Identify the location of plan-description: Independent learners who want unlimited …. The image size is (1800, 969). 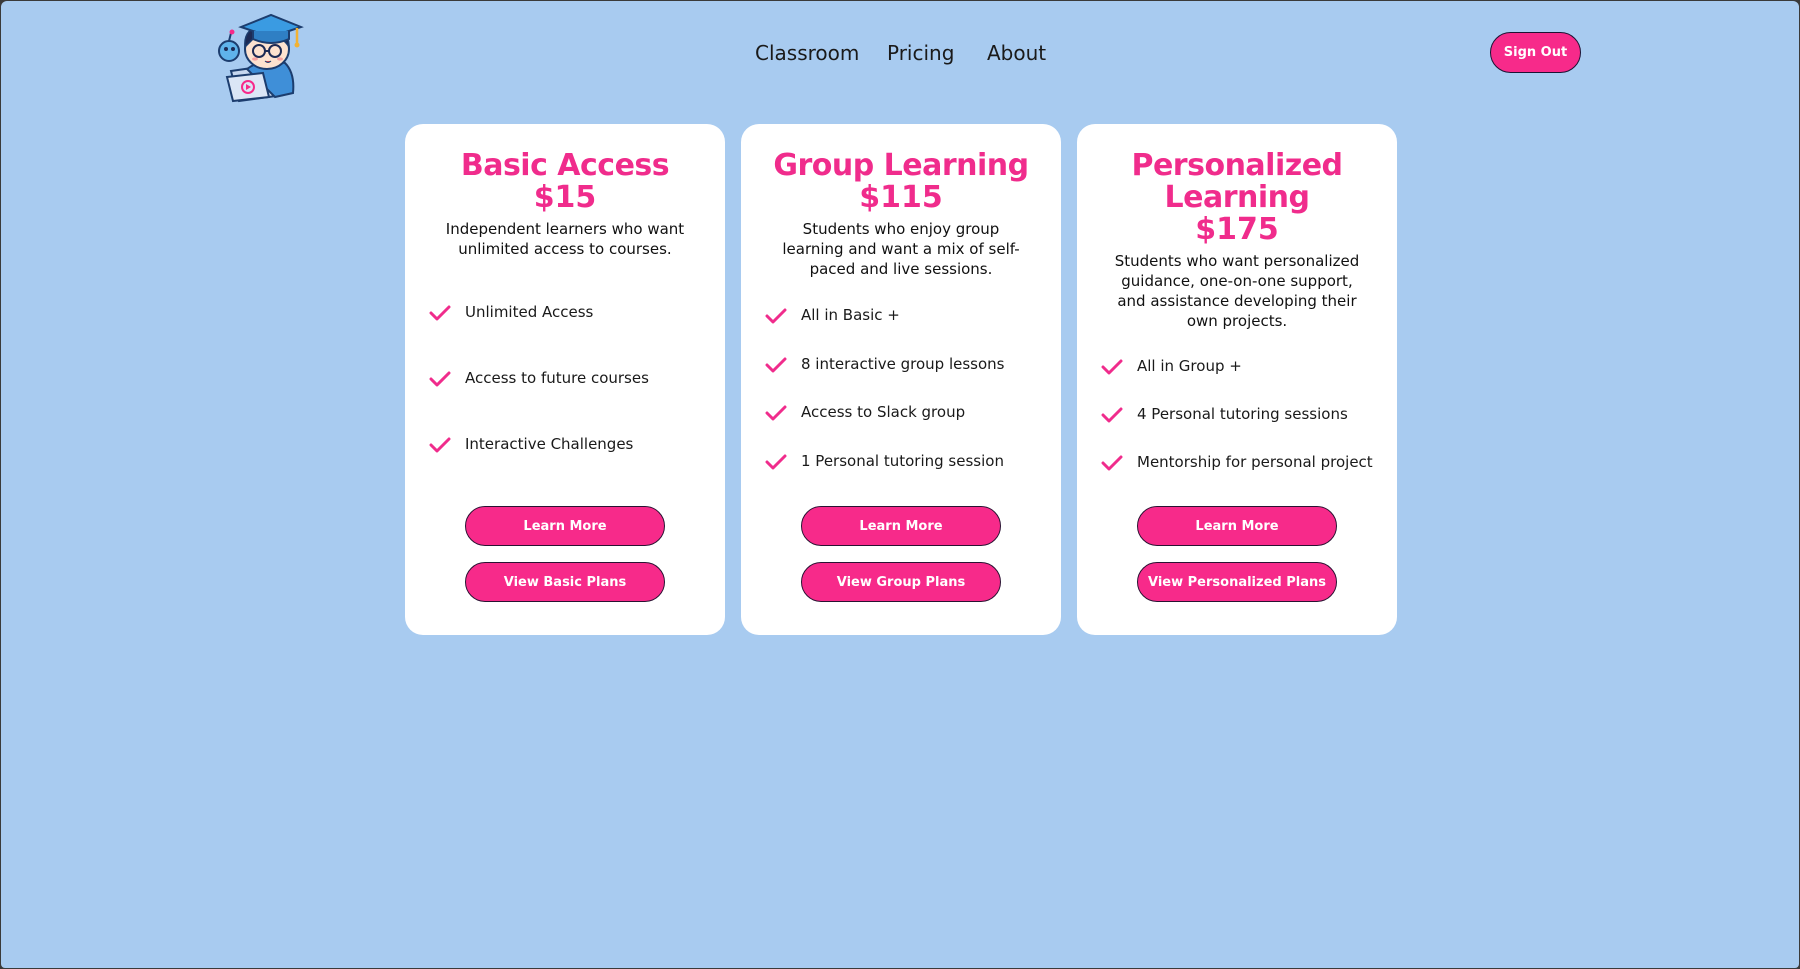
(565, 239).